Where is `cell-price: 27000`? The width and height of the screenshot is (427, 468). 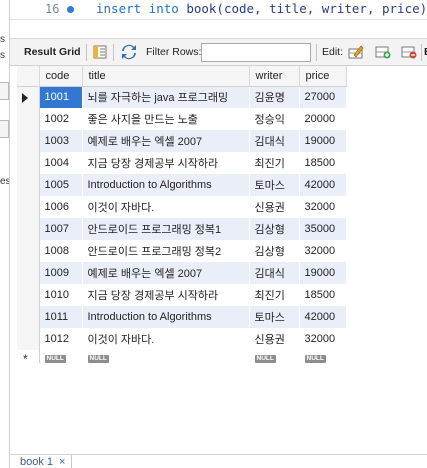
cell-price: 27000 is located at coordinates (323, 97).